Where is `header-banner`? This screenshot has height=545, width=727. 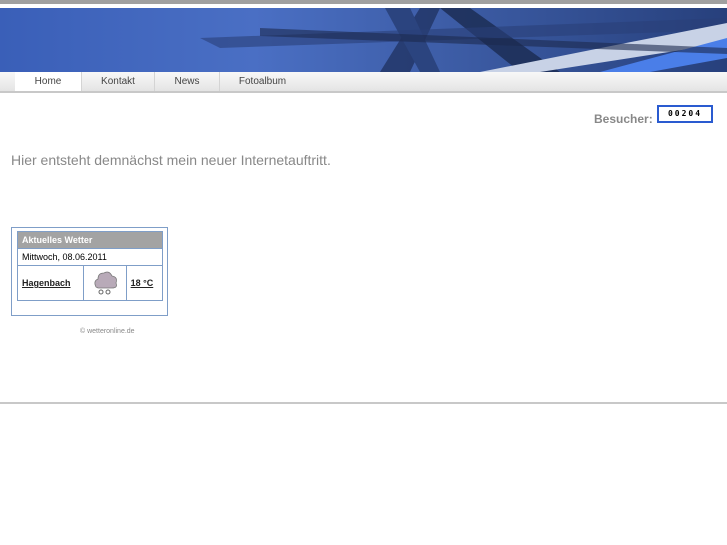
header-banner is located at coordinates (363, 40).